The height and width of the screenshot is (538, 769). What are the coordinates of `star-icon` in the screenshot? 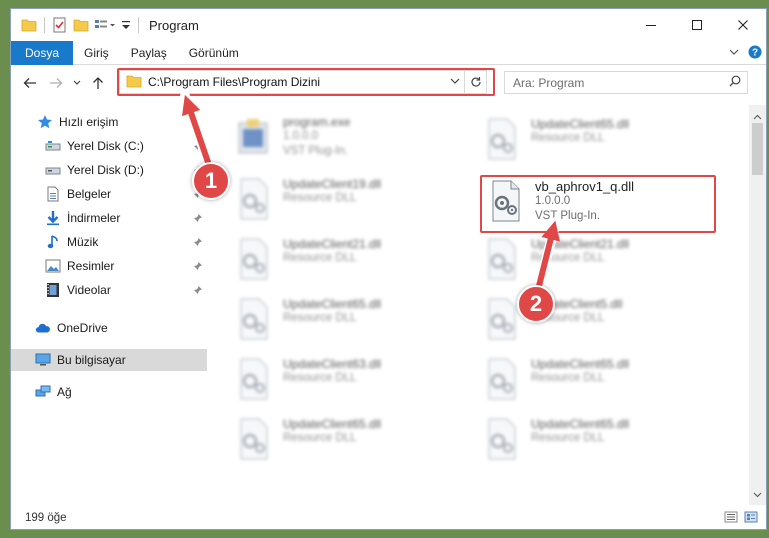 It's located at (45, 122).